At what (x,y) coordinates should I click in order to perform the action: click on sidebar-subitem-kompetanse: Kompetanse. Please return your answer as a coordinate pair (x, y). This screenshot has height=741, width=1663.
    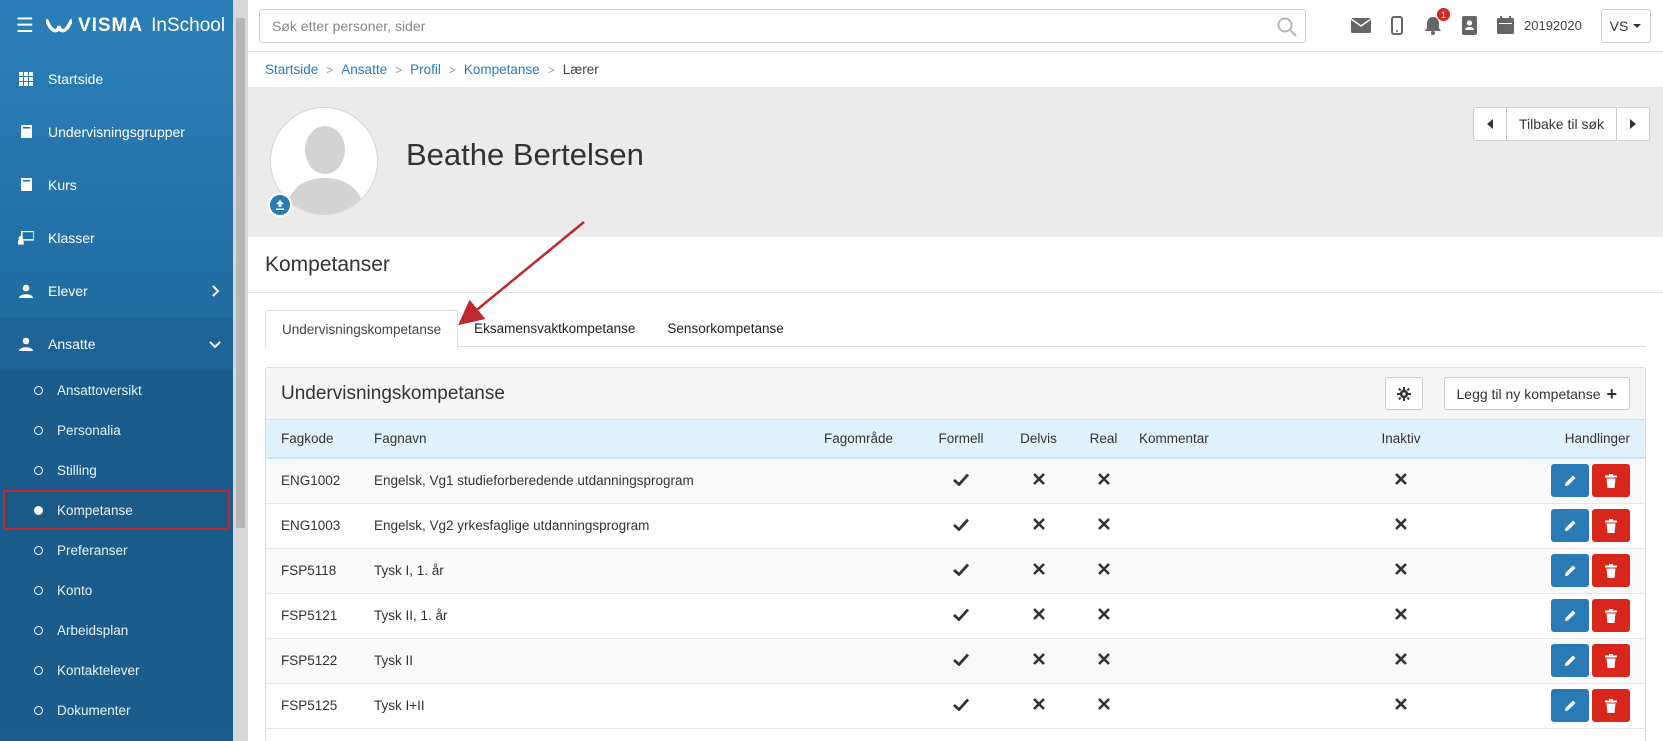
    Looking at the image, I should click on (116, 510).